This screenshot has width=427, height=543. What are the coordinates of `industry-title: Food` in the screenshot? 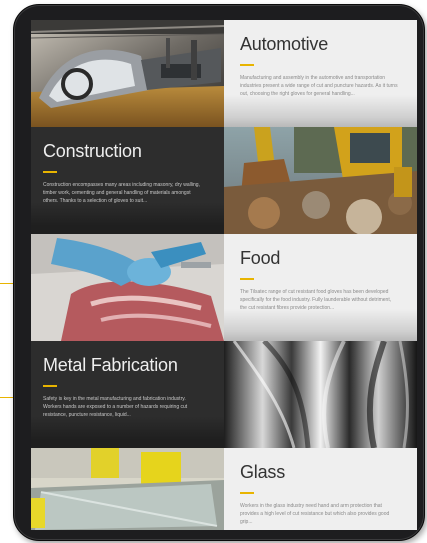 It's located at (260, 258).